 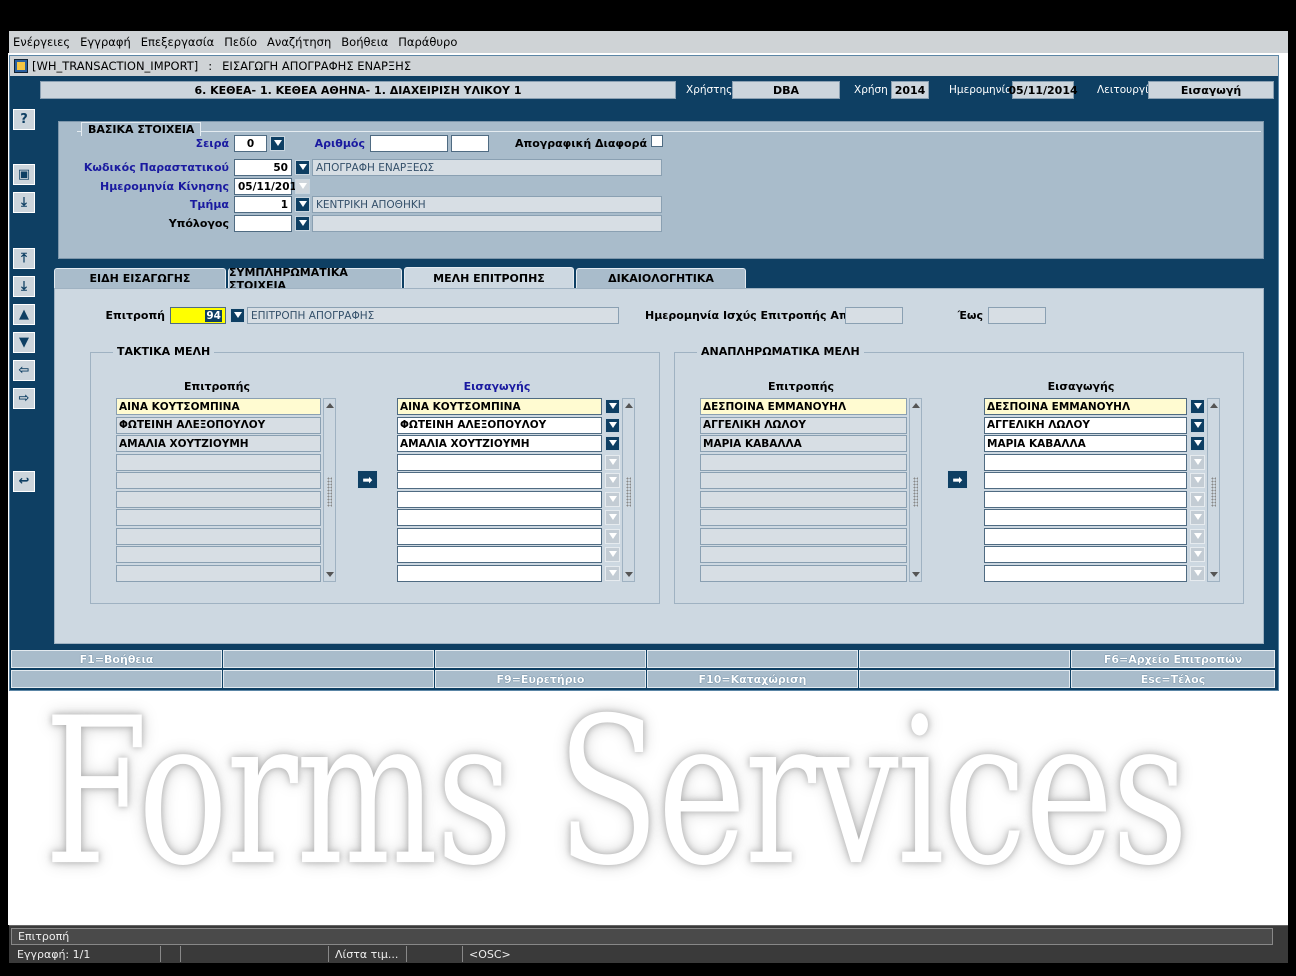 What do you see at coordinates (470, 143) in the screenshot?
I see `number-suffix-input` at bounding box center [470, 143].